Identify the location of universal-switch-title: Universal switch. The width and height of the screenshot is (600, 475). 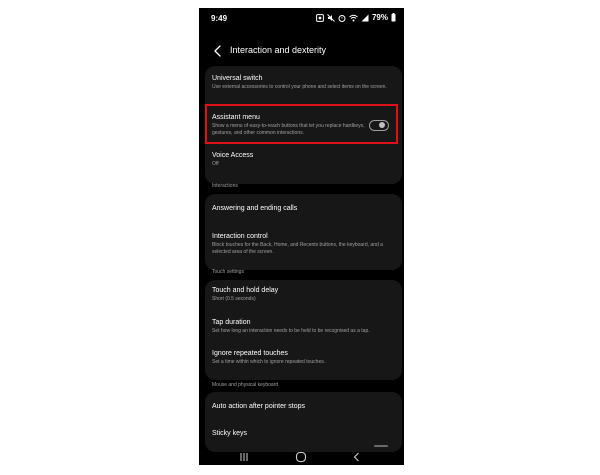
(237, 78).